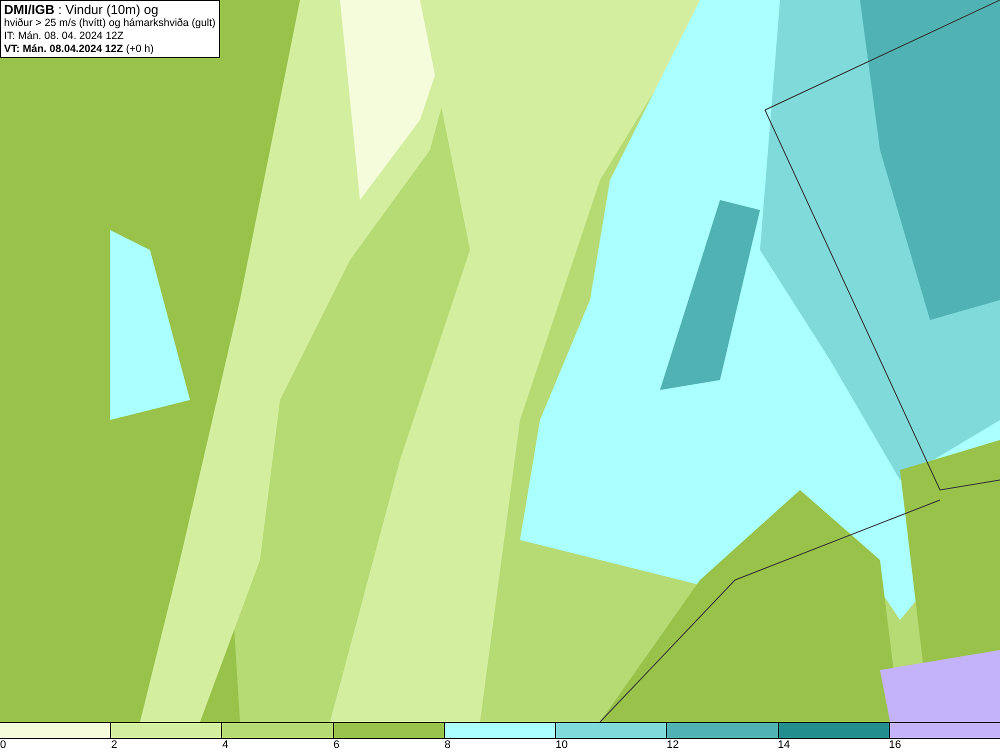 This screenshot has height=753, width=1000. I want to click on title-text: DMI/IGB : Vindur (10m) og, so click(82, 9).